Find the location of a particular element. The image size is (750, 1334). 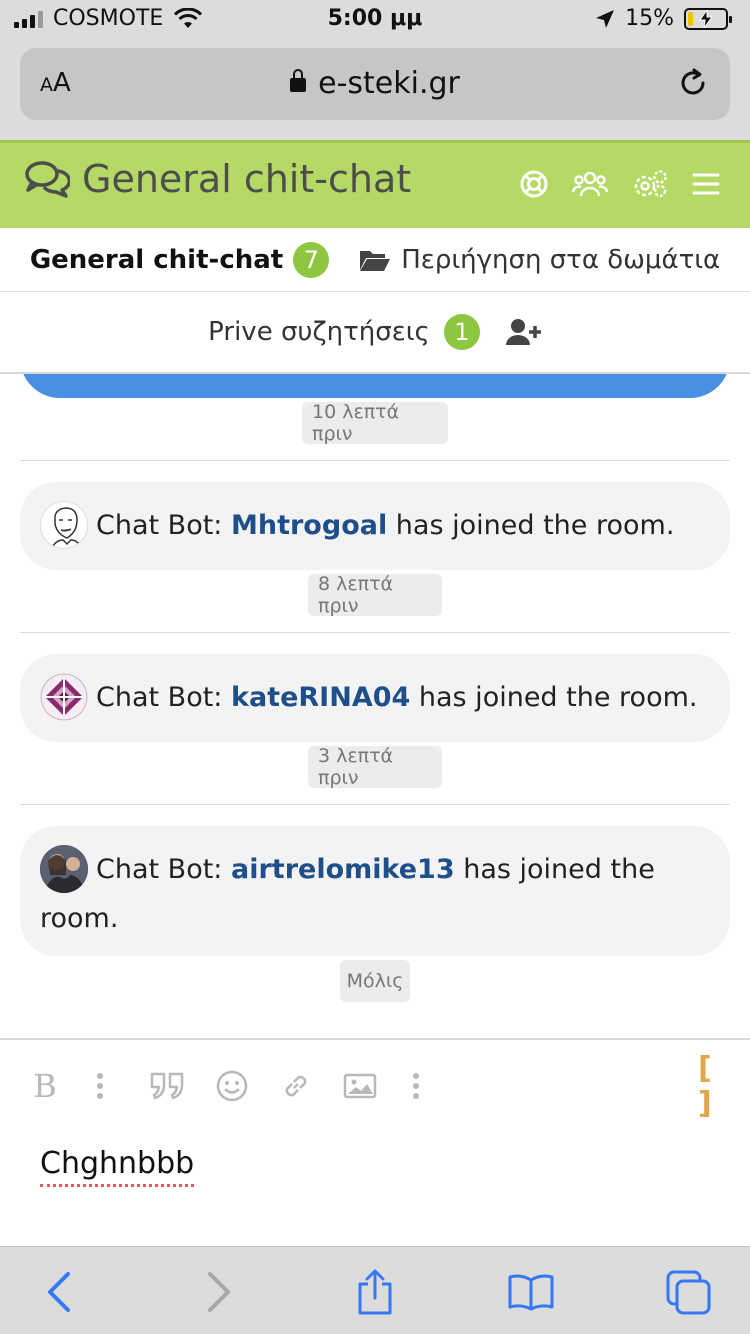

book-icon is located at coordinates (531, 1292).